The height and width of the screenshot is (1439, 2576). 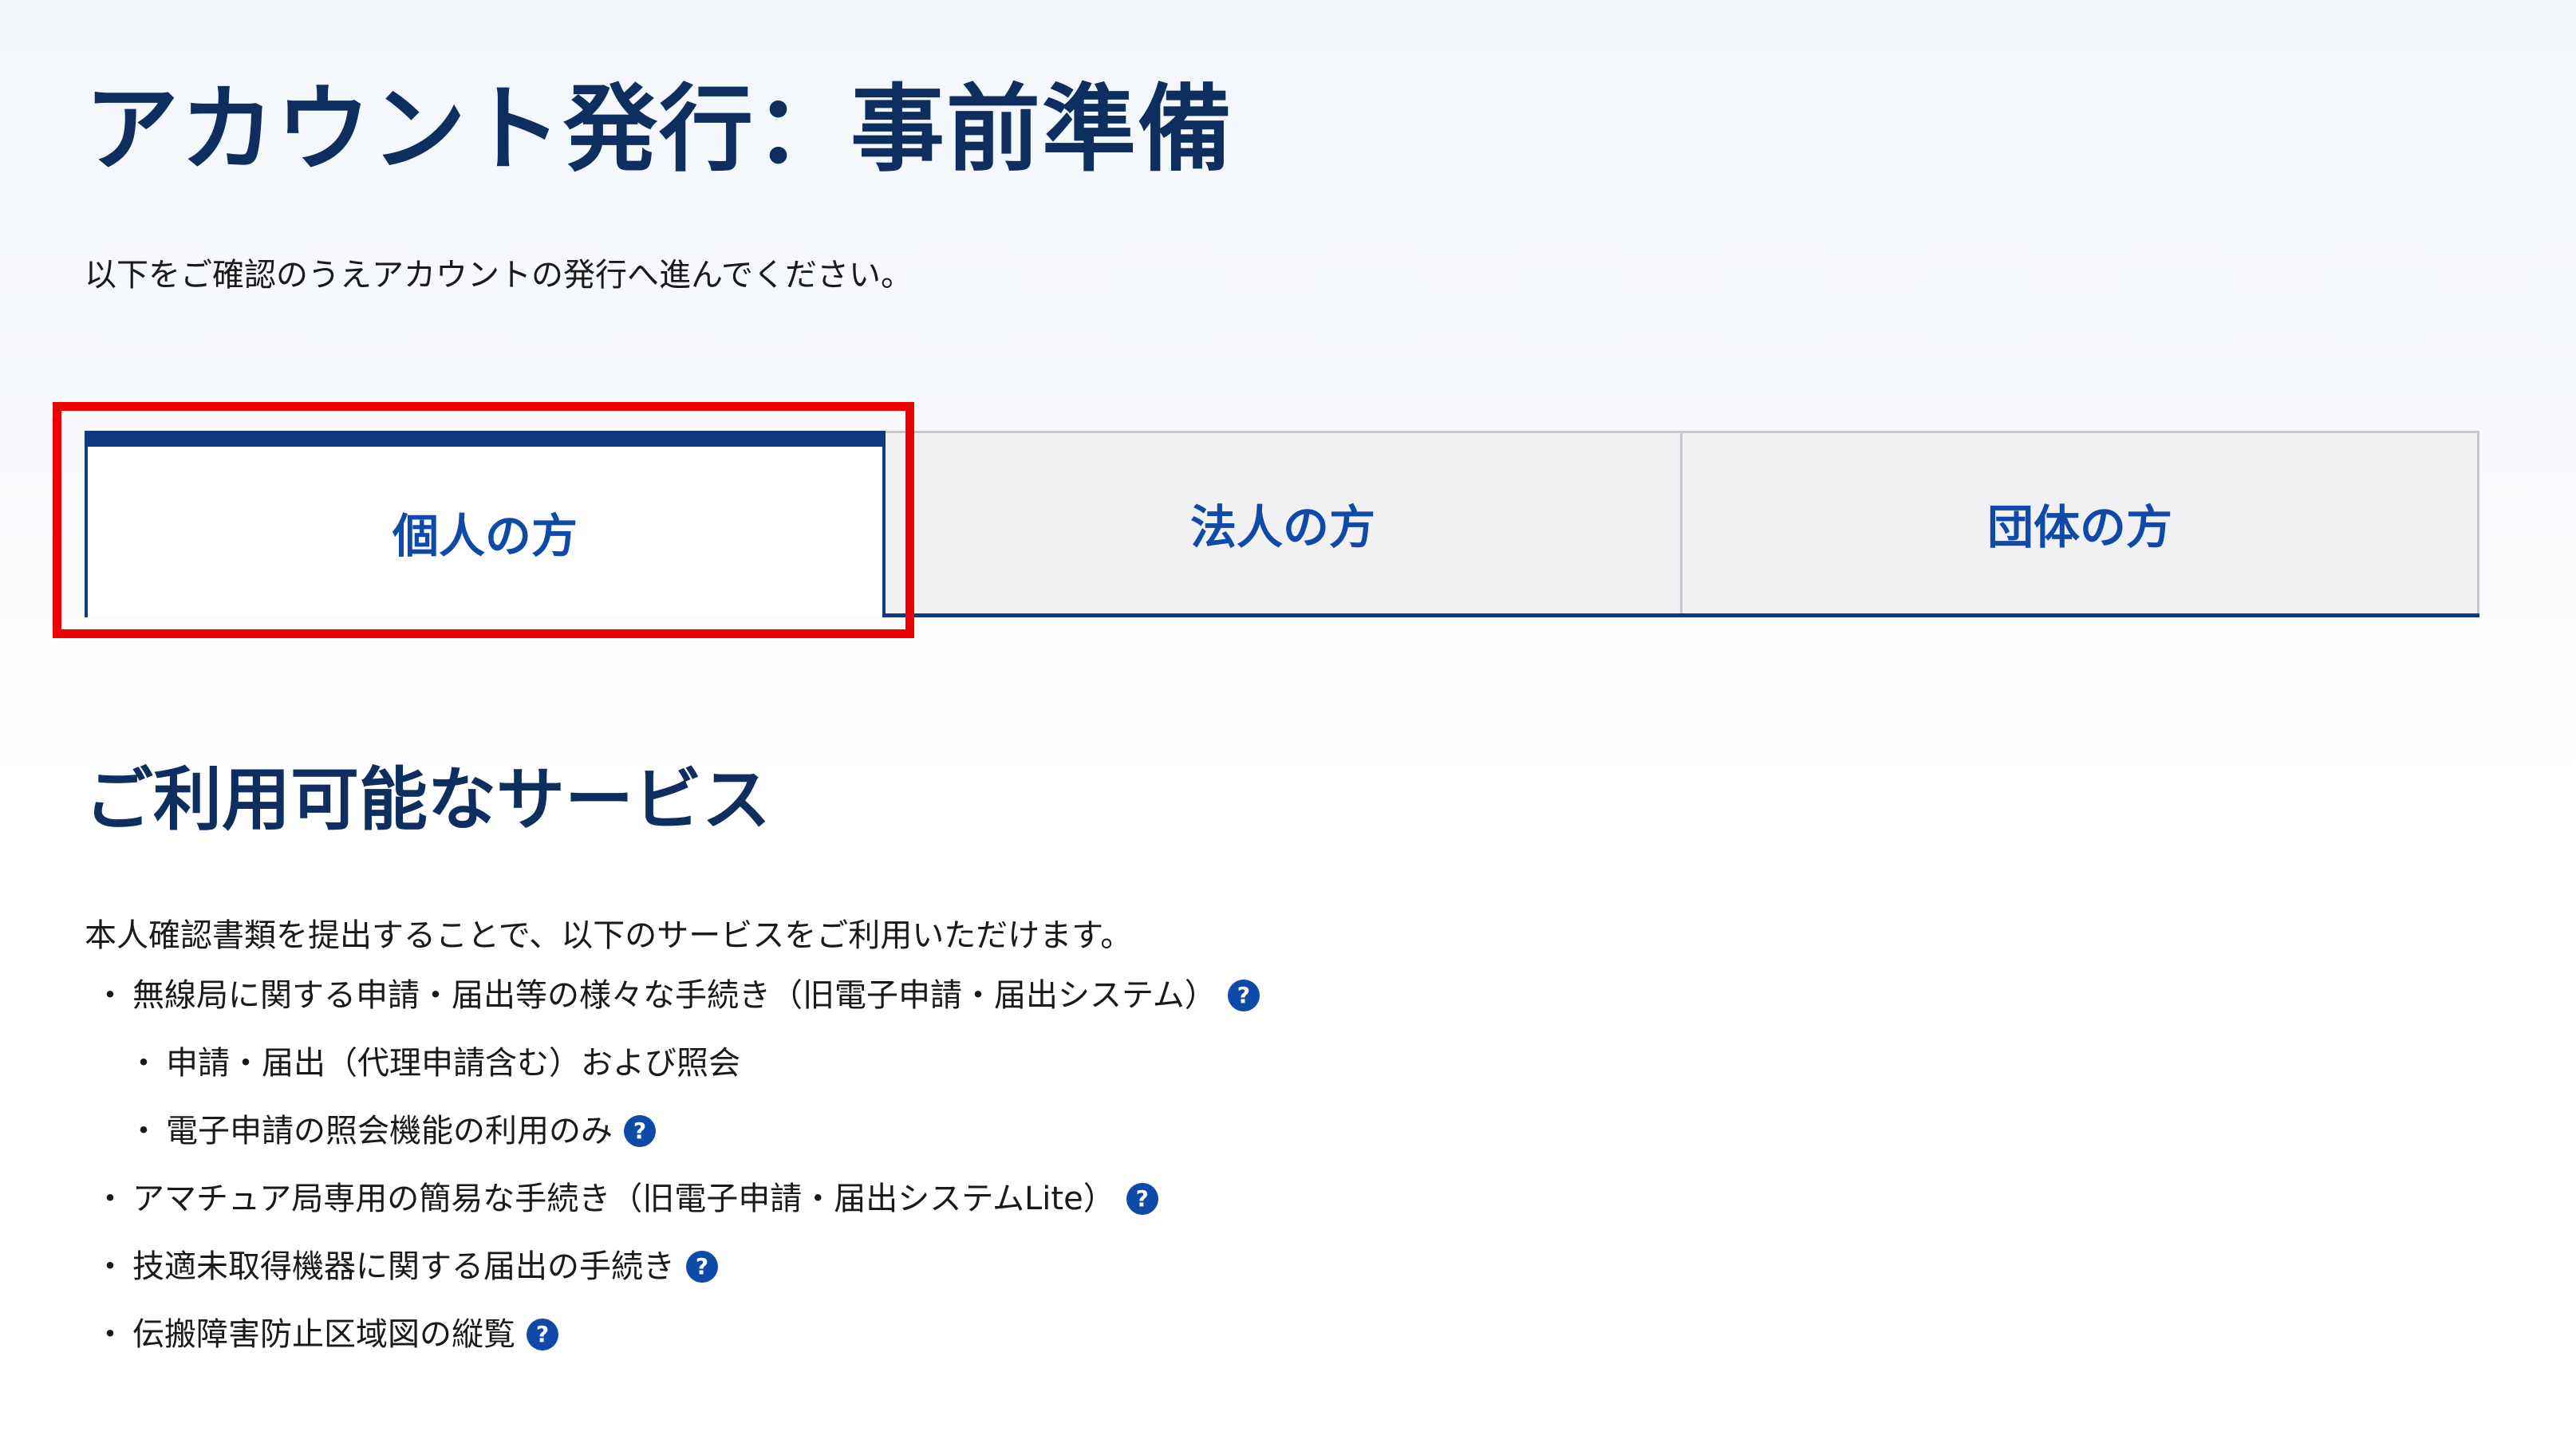 I want to click on tab-organization: 団体の方, so click(x=2080, y=522).